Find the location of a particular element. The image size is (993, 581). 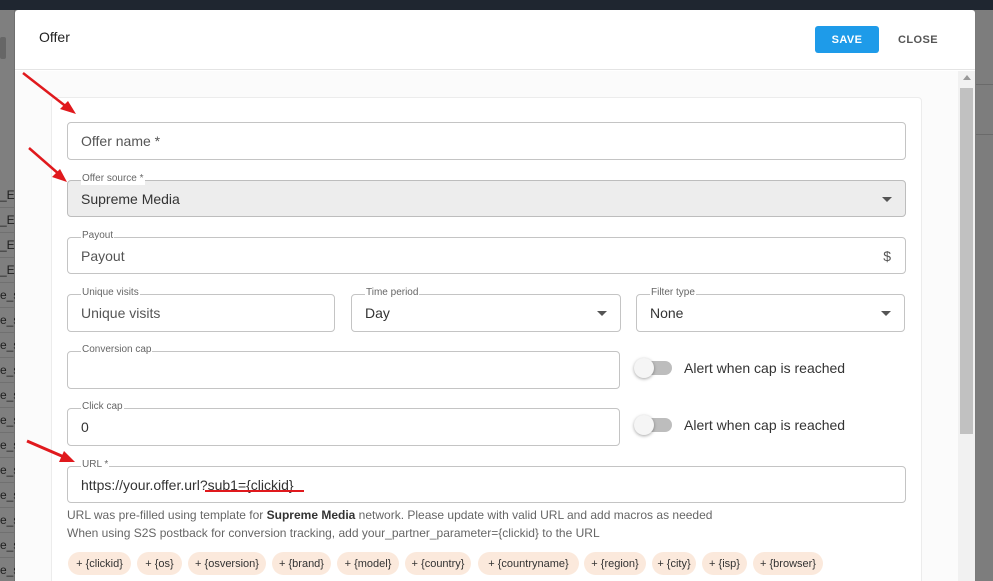

url-base: https://your.offer.url is located at coordinates (140, 484).